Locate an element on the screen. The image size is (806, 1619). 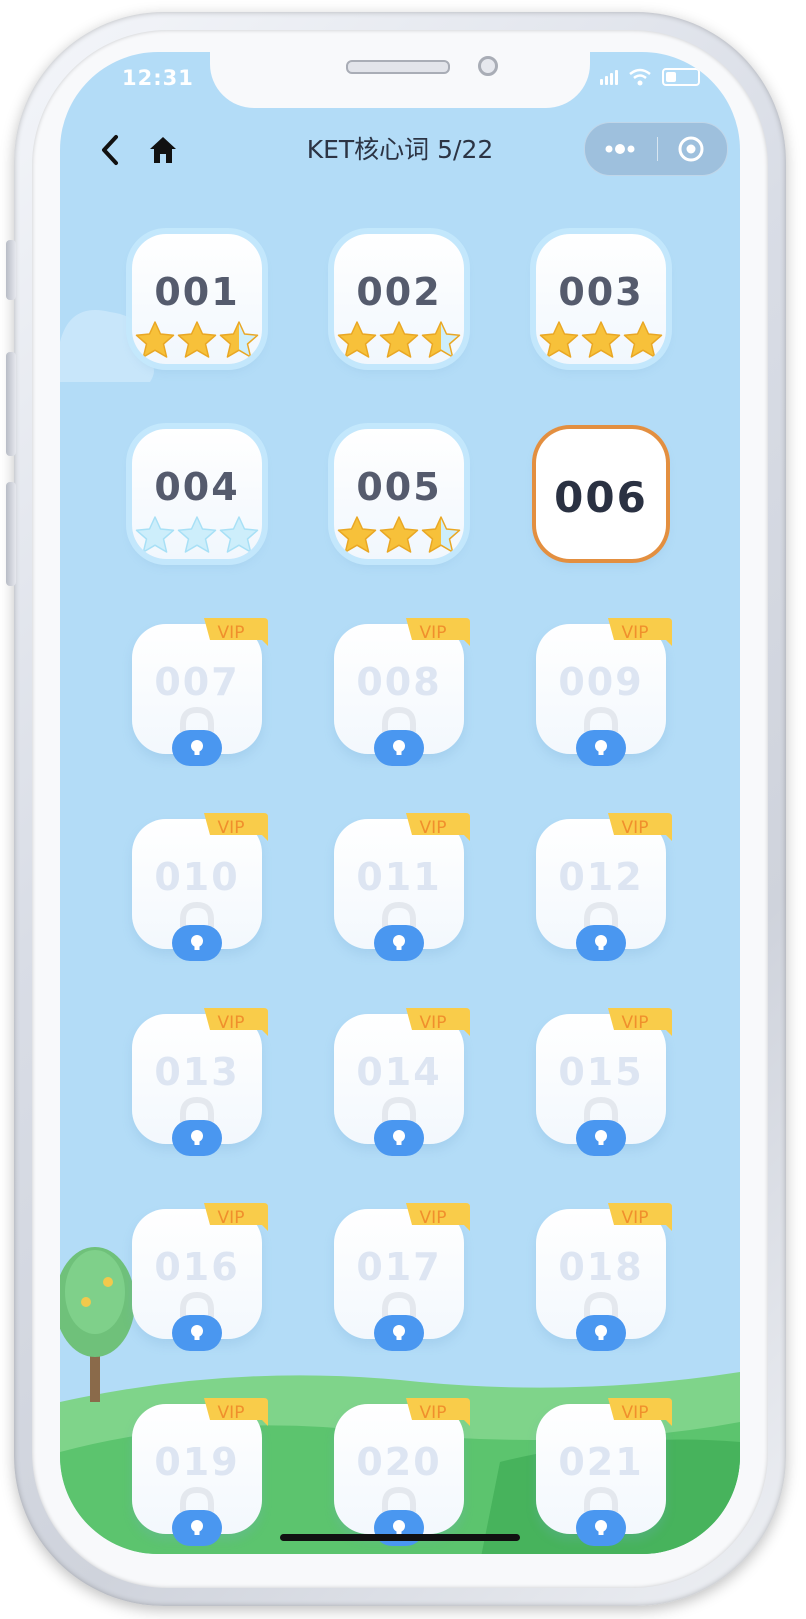
level-tile-006: 006 is located at coordinates (601, 494).